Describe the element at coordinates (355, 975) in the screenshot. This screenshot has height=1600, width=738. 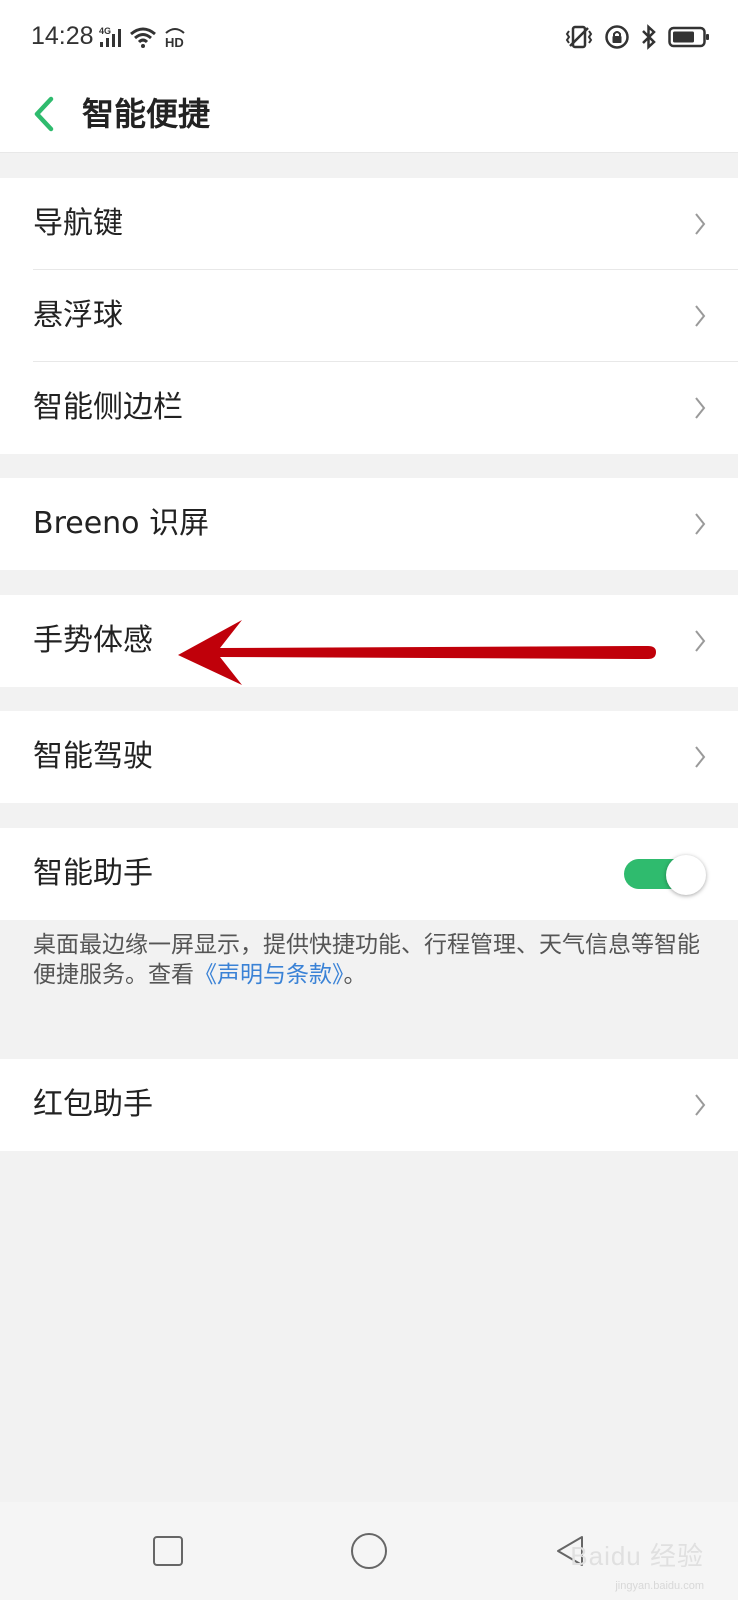
I see `assistant-description-end: 。` at that location.